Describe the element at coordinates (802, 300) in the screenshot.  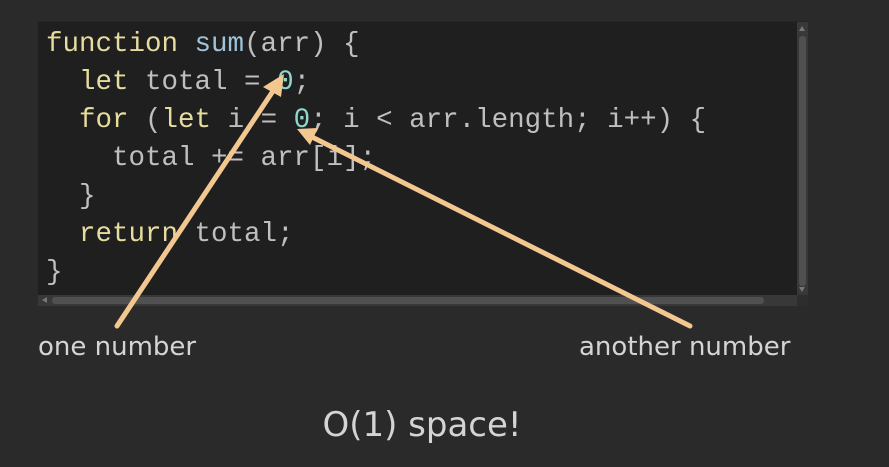
I see `scrollbar-corner` at that location.